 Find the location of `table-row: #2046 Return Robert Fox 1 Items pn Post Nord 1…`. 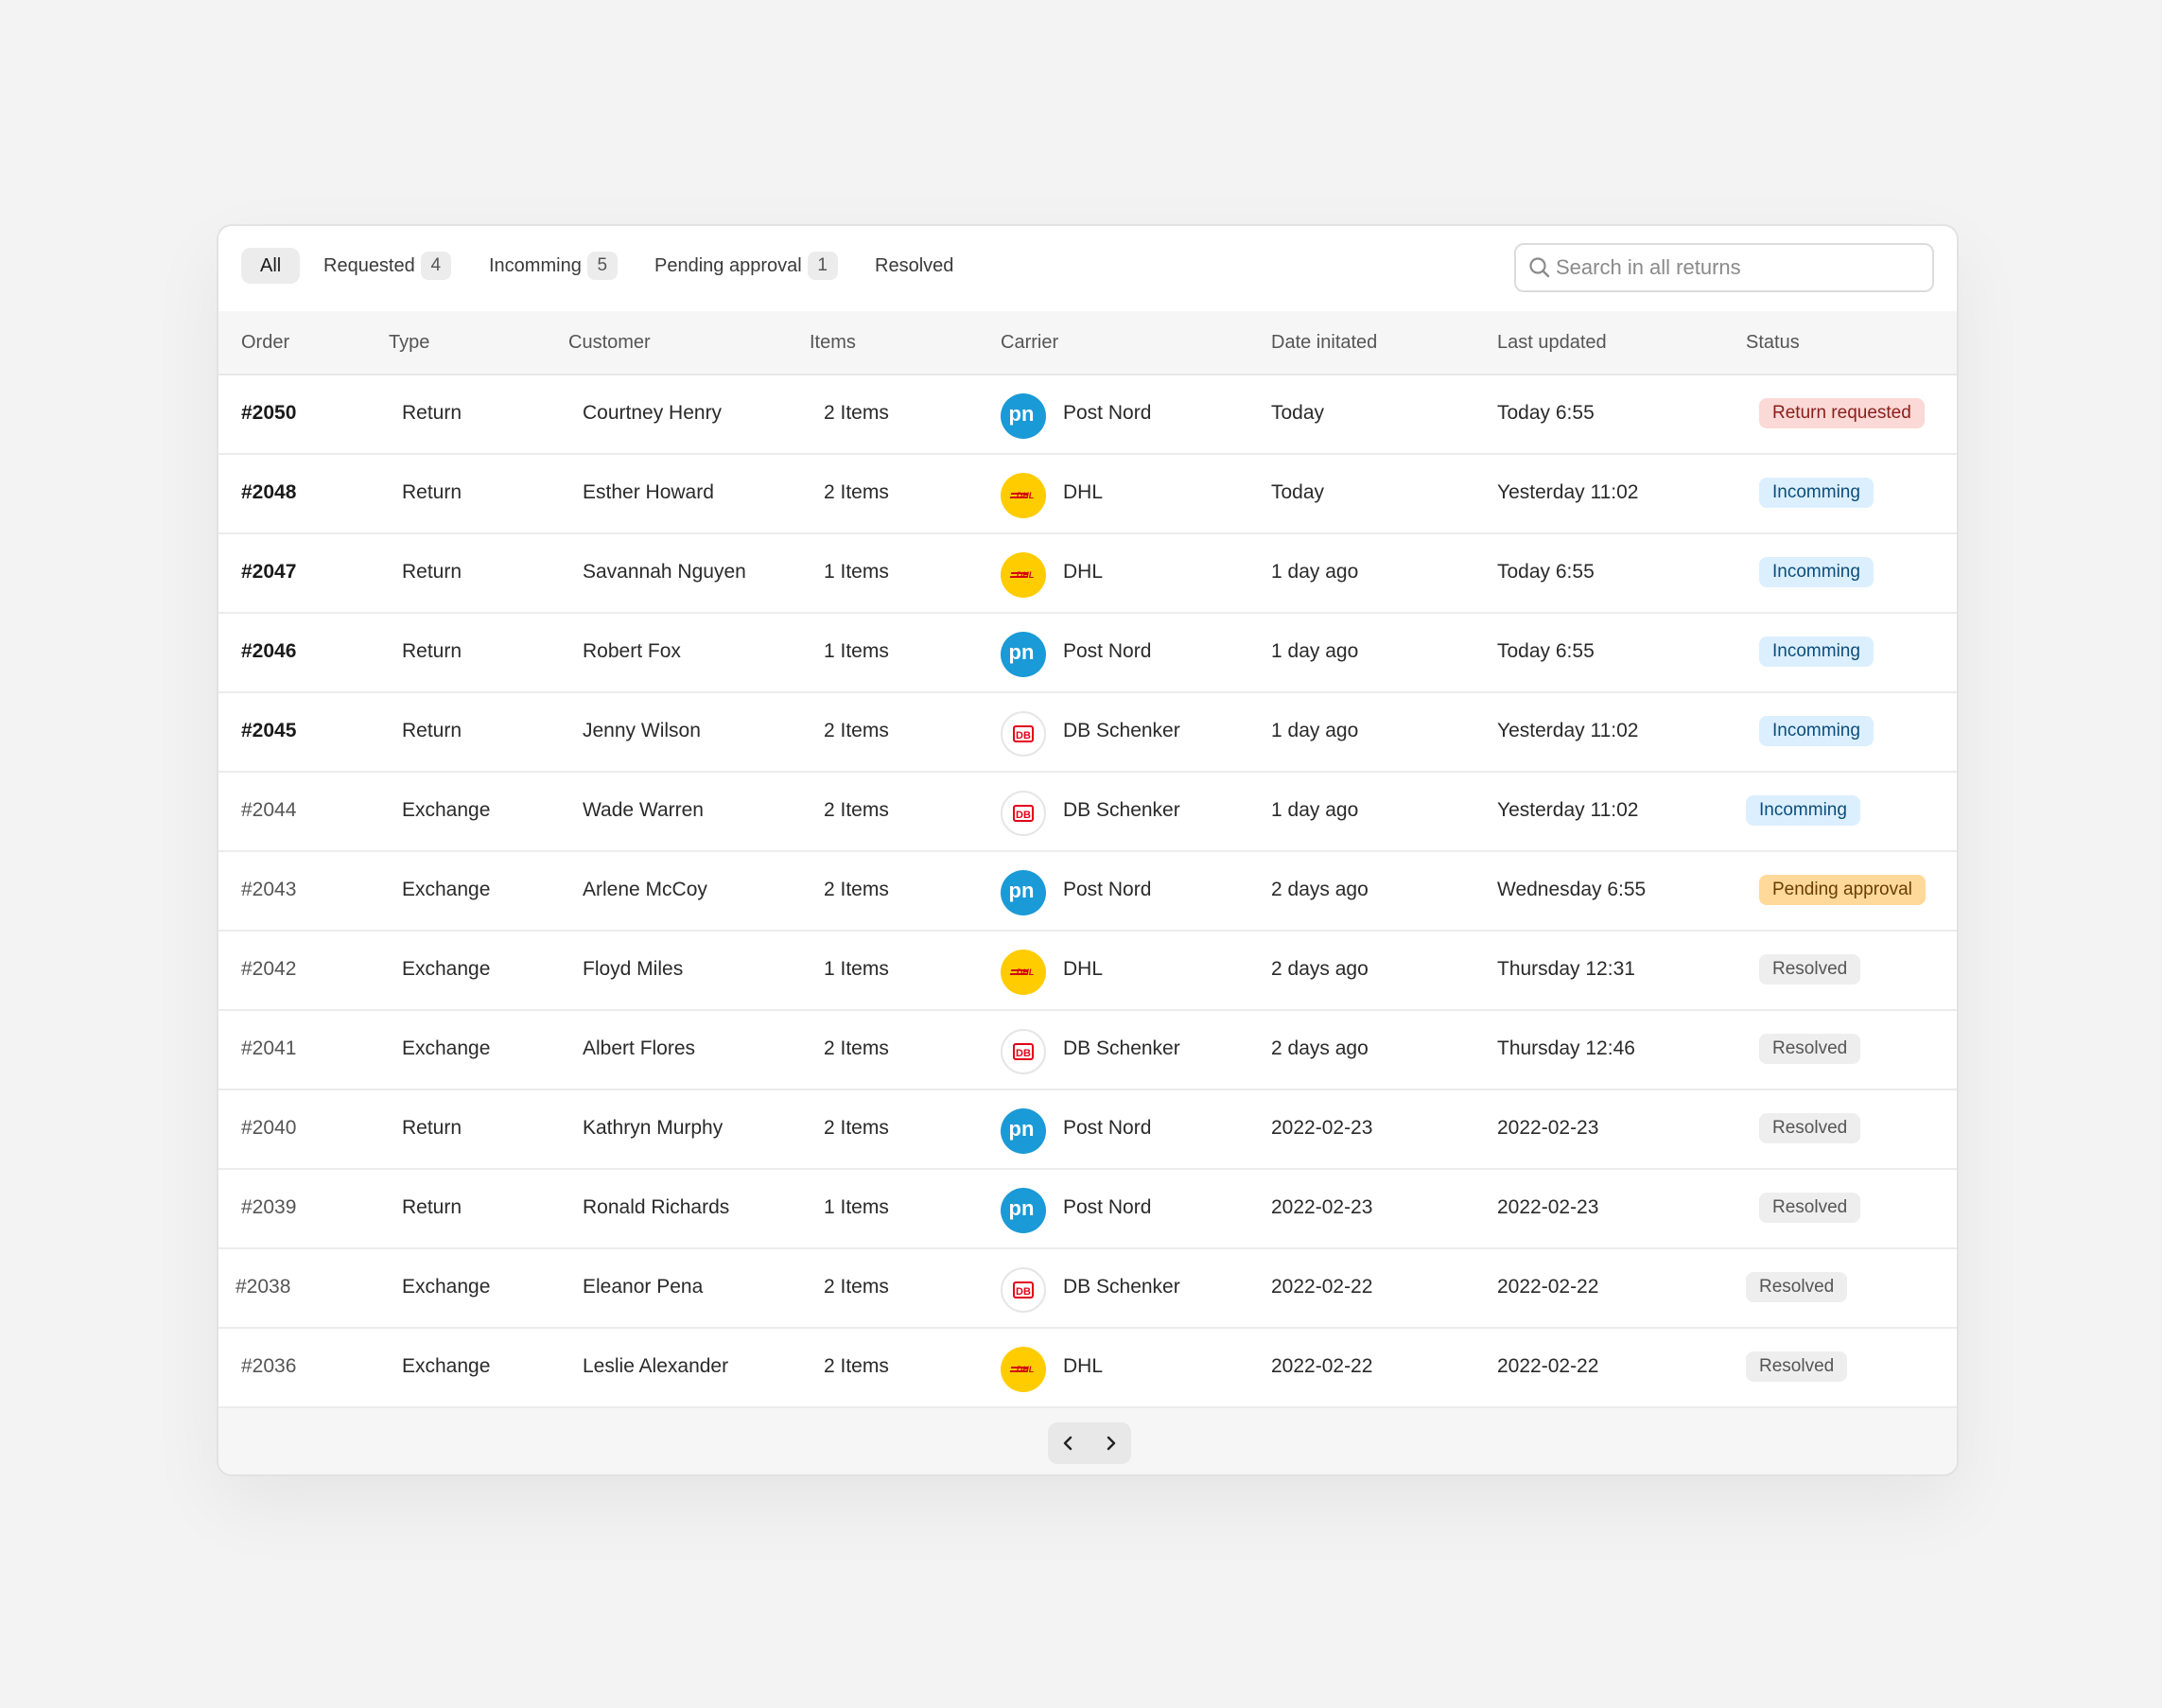

table-row: #2046 Return Robert Fox 1 Items pn Post Nord 1… is located at coordinates (1087, 653).